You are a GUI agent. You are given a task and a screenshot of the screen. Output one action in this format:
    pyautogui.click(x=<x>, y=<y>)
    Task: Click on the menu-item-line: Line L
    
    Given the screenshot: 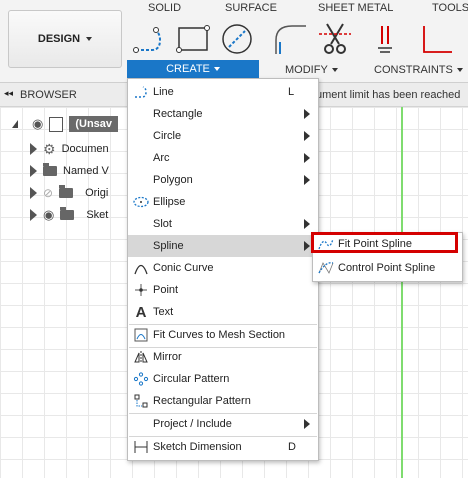 What is the action you would take?
    pyautogui.click(x=223, y=92)
    